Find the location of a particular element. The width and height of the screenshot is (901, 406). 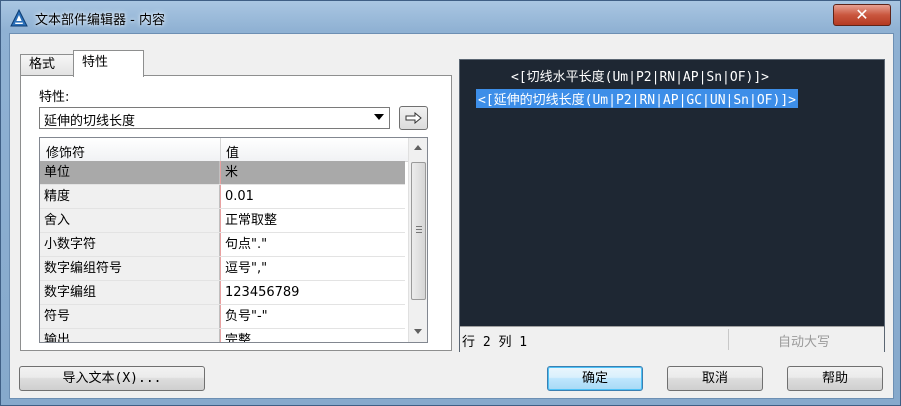

arrow-right-icon is located at coordinates (413, 118).